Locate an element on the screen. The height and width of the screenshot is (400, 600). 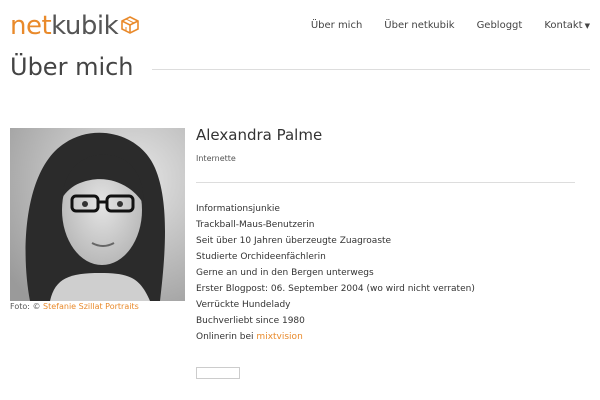
mixtvision-link: mixtvision is located at coordinates (279, 337).